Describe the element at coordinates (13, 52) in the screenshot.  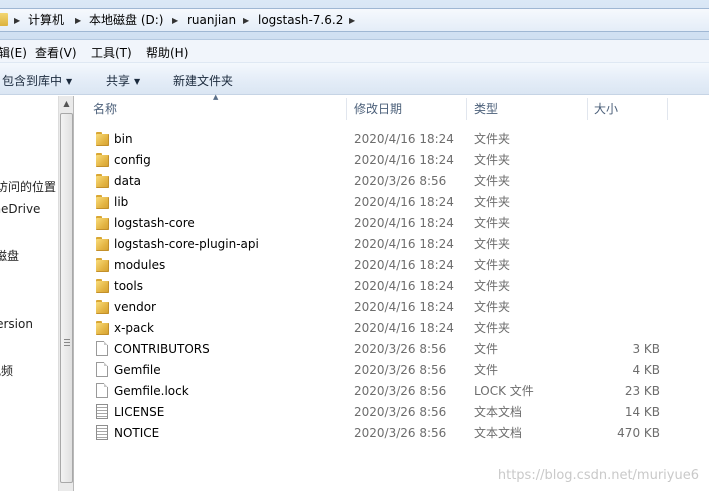
I see `menu-edit: 编辑(E)` at that location.